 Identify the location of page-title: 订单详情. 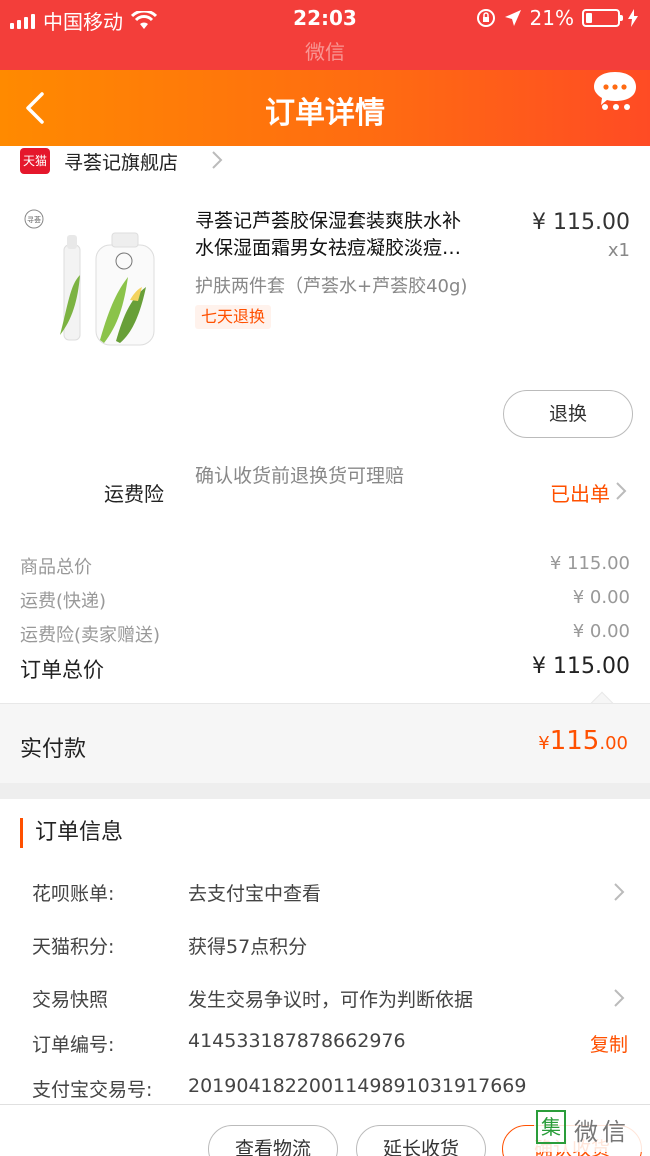
(325, 113).